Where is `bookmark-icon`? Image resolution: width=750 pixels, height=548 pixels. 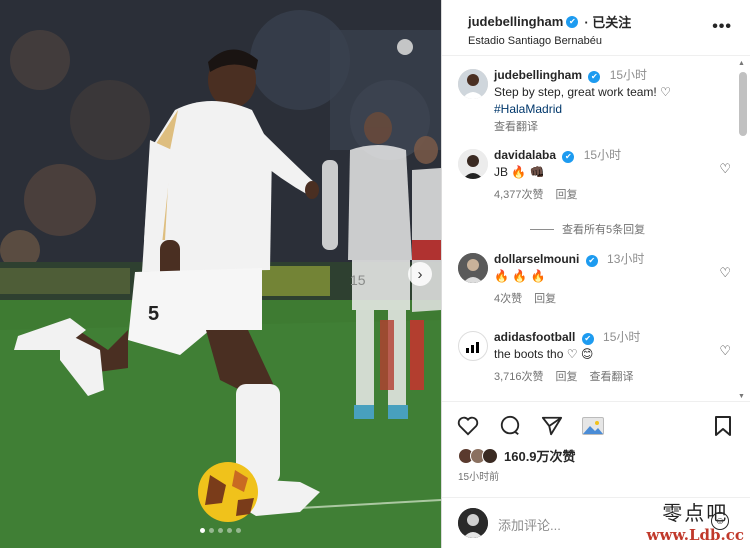
bookmark-icon is located at coordinates (723, 426).